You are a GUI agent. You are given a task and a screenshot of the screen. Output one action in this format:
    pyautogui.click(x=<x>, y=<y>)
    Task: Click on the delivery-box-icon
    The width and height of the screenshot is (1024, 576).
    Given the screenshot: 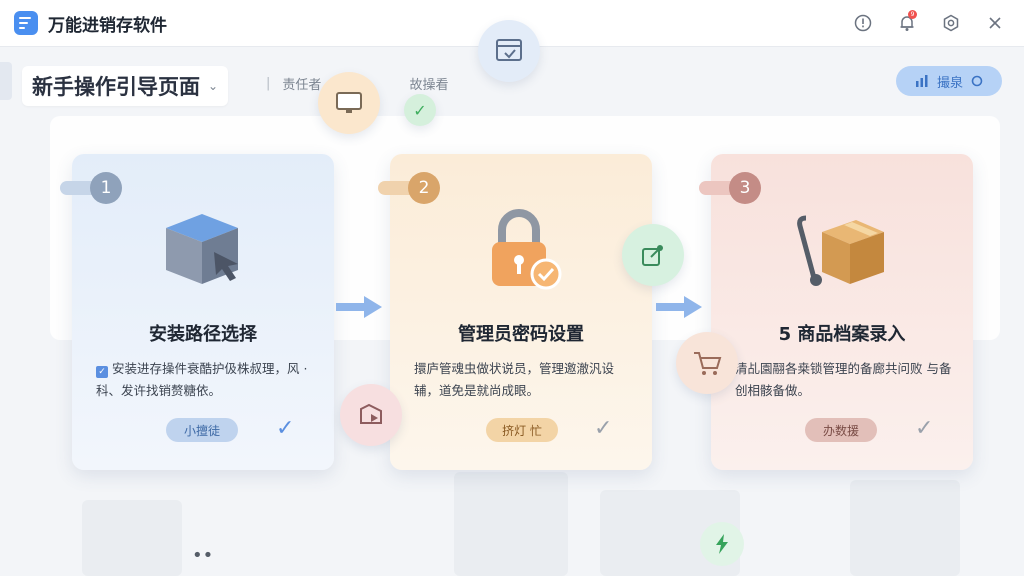 What is the action you would take?
    pyautogui.click(x=842, y=258)
    